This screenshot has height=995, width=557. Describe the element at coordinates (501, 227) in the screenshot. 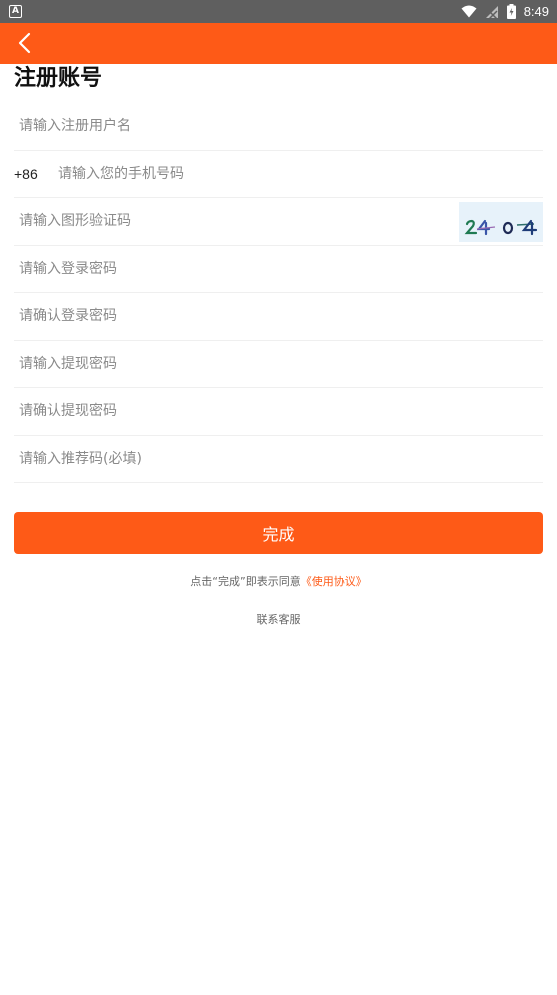

I see `captcha-text` at that location.